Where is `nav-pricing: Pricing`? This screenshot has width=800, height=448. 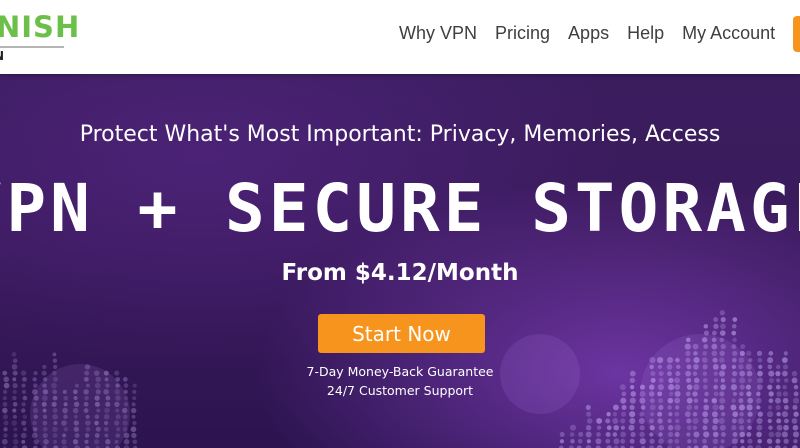
nav-pricing: Pricing is located at coordinates (522, 33).